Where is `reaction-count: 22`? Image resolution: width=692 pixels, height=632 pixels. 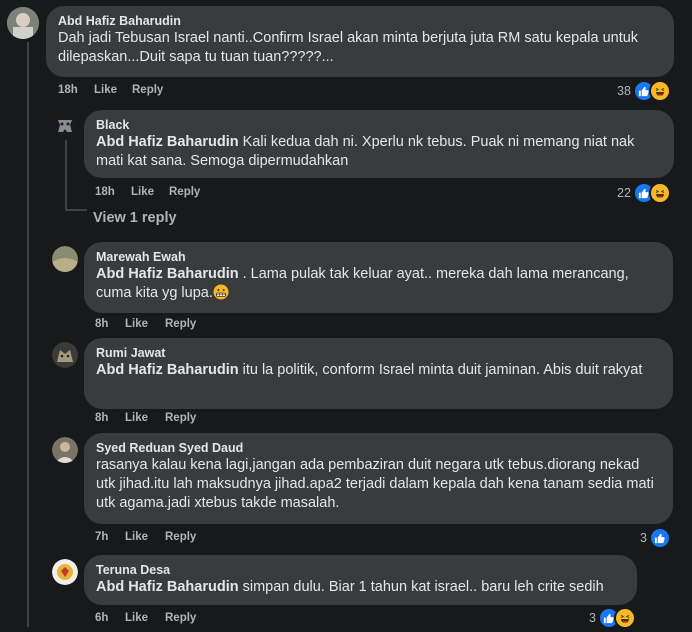 reaction-count: 22 is located at coordinates (624, 193).